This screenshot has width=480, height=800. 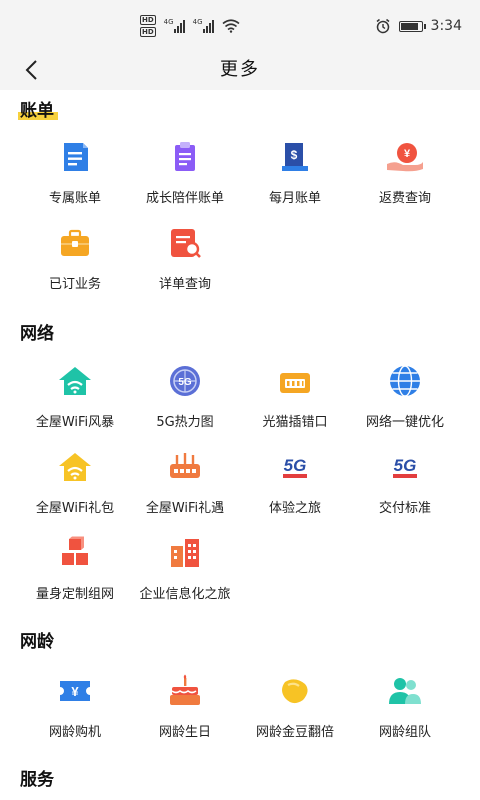 I want to click on bill-document-icon, so click(x=75, y=157).